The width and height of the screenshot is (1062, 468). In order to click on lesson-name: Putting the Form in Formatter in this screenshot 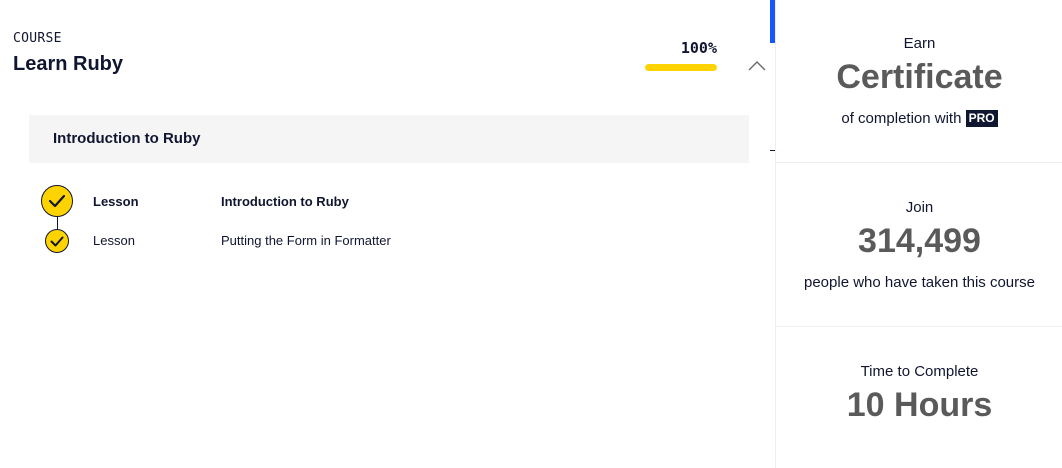, I will do `click(306, 240)`.